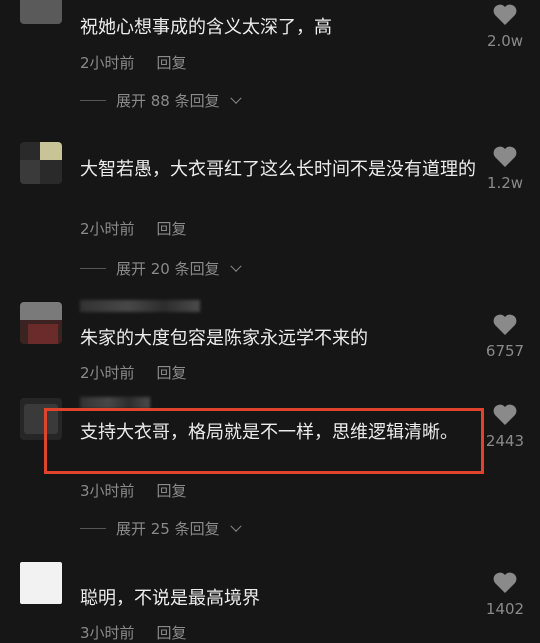 The width and height of the screenshot is (540, 643). Describe the element at coordinates (505, 183) in the screenshot. I see `like-count: 1.2w` at that location.